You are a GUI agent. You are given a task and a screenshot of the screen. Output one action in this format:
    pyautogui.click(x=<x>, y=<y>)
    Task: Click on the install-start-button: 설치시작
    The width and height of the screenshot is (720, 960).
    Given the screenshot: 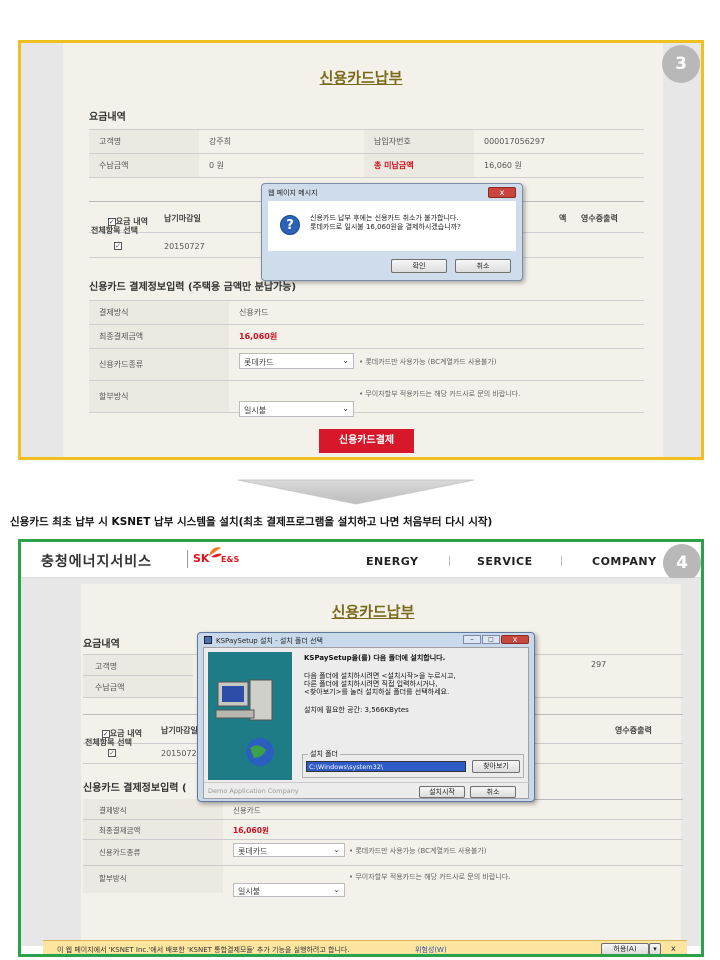 What is the action you would take?
    pyautogui.click(x=442, y=792)
    